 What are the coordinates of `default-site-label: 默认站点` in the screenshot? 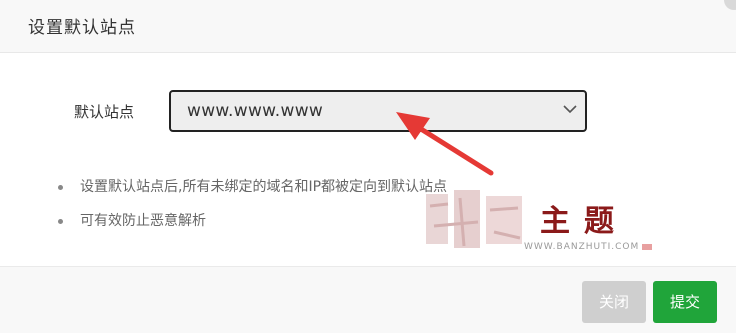 It's located at (104, 112).